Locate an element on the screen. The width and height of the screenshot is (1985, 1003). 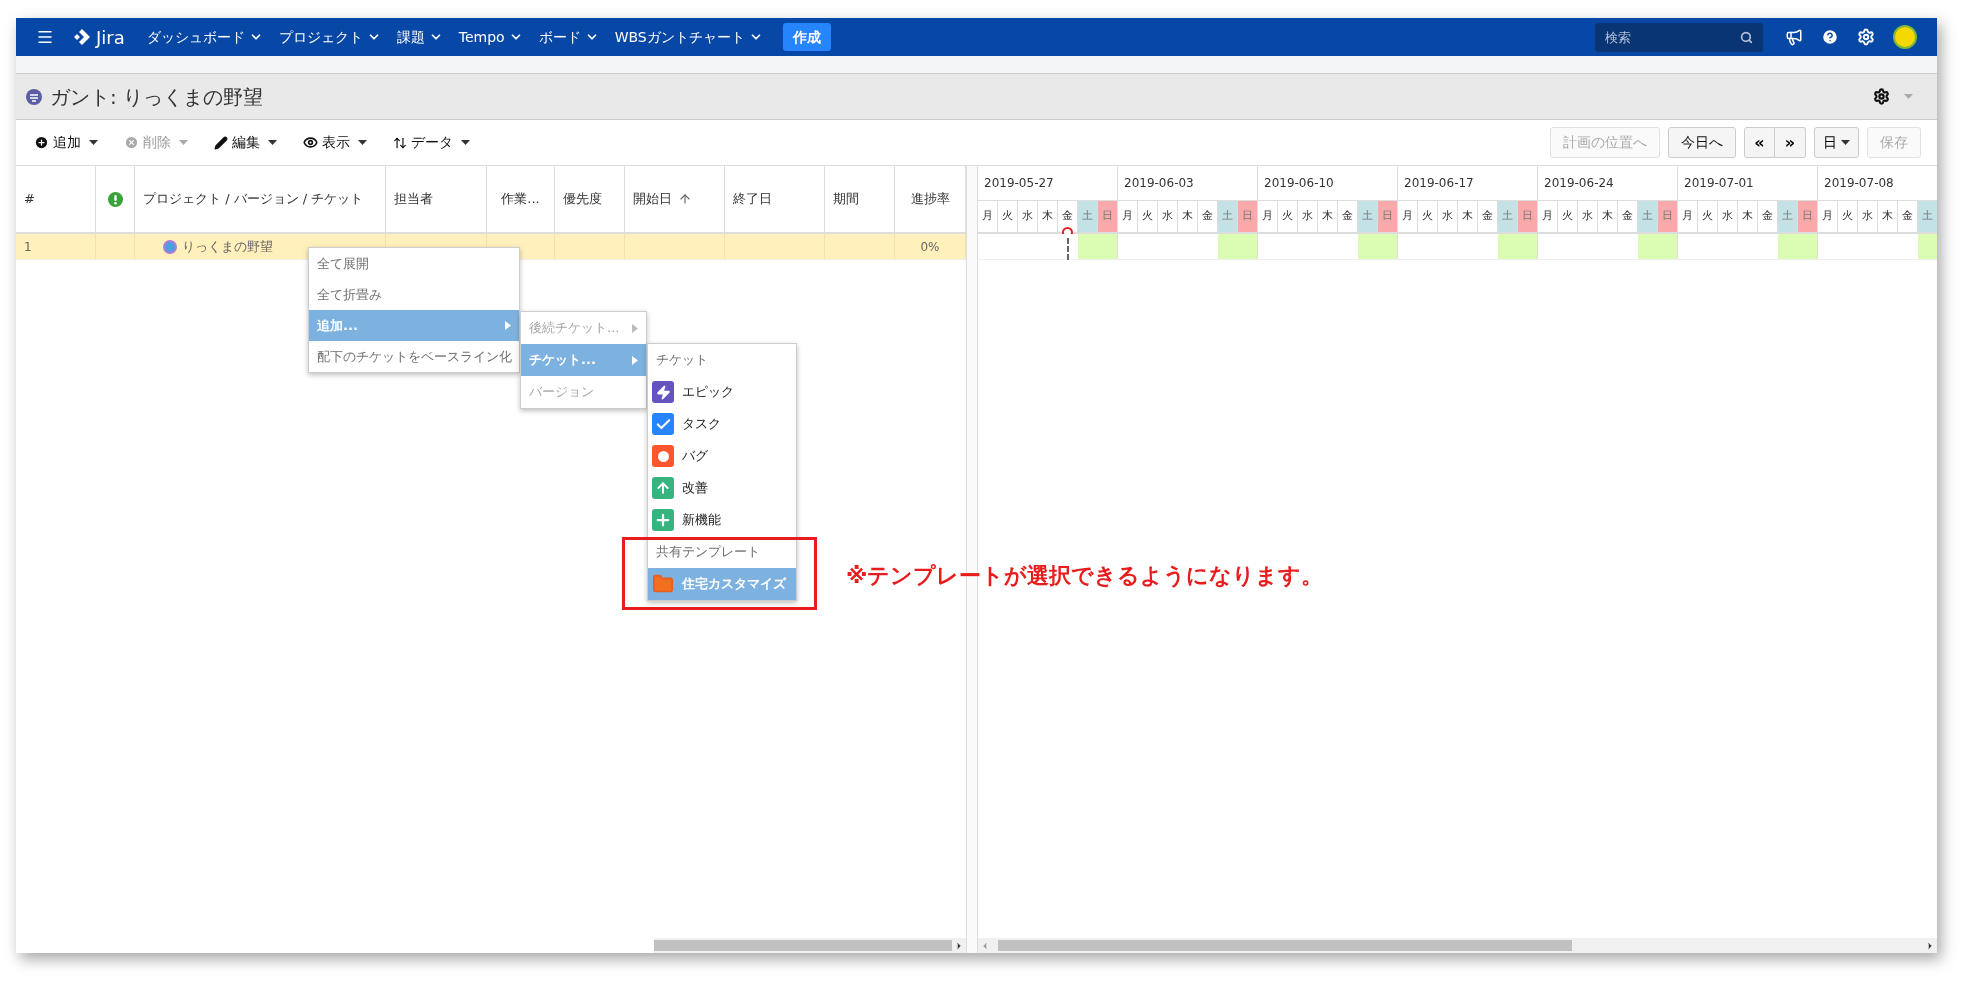
menu-section-header: 共有テンプレート is located at coordinates (708, 552).